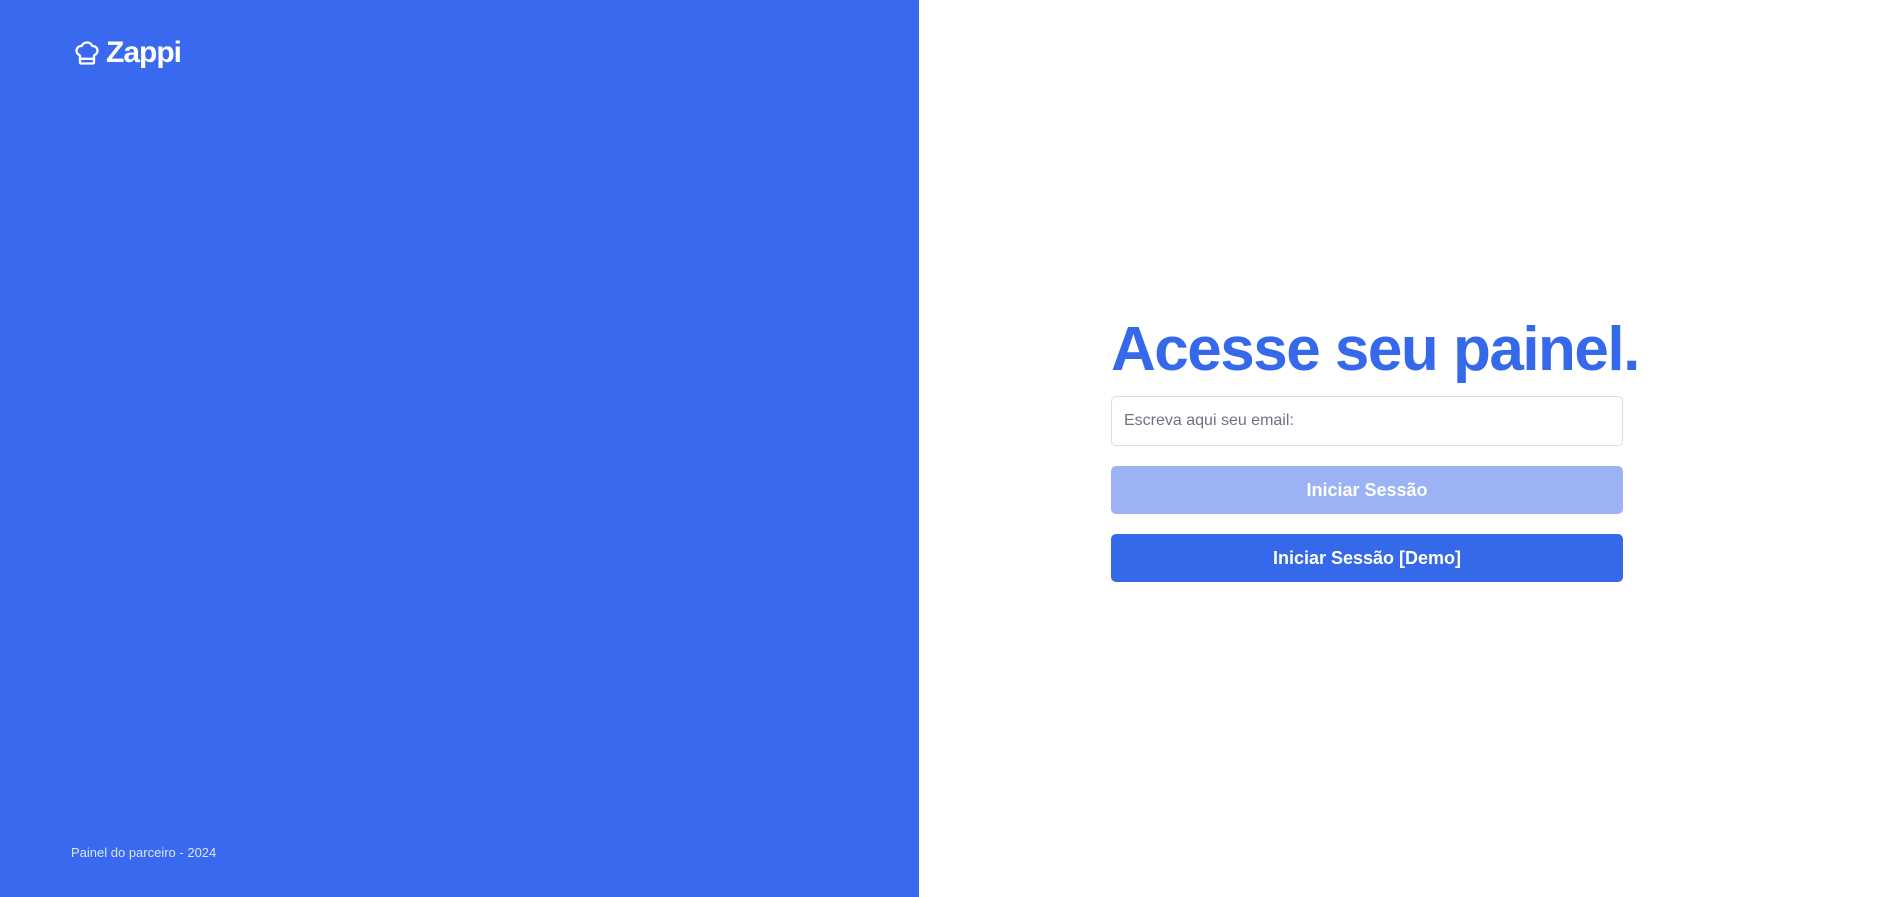 The width and height of the screenshot is (1896, 897). What do you see at coordinates (1367, 490) in the screenshot?
I see `login-button: Iniciar Sessão` at bounding box center [1367, 490].